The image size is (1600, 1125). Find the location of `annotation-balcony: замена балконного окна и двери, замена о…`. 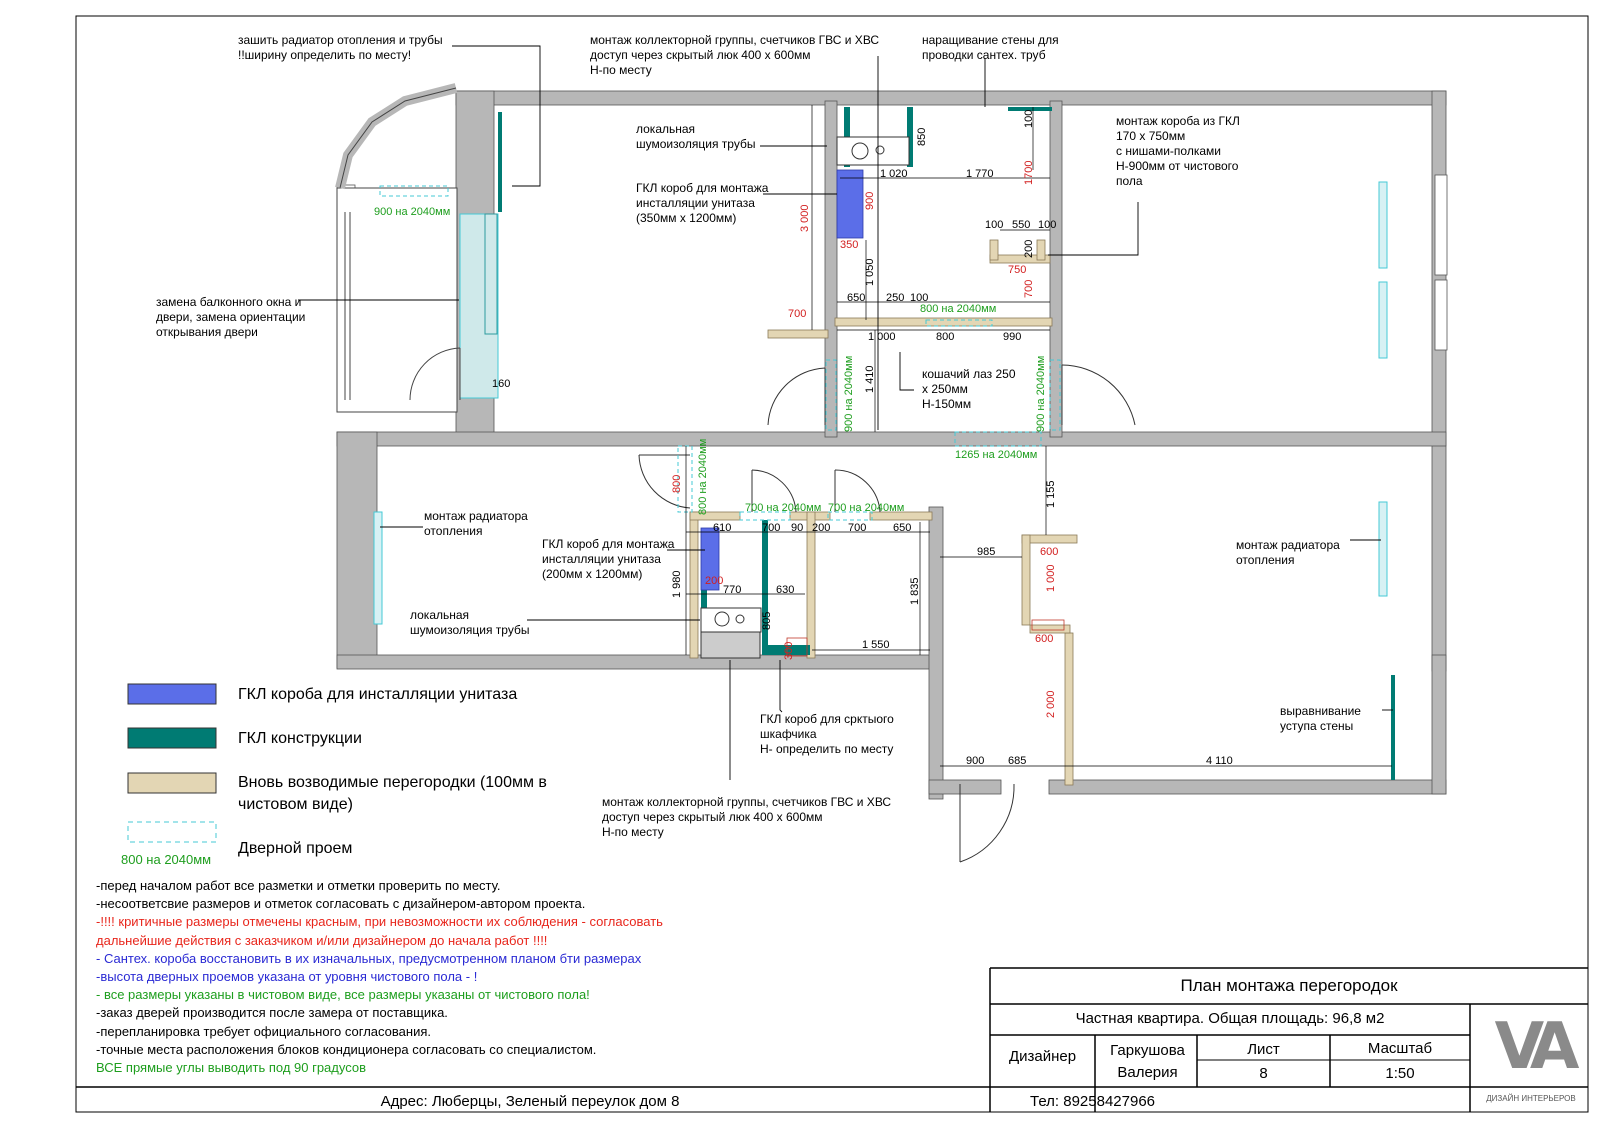

annotation-balcony: замена балконного окна и двери, замена о… is located at coordinates (231, 317).